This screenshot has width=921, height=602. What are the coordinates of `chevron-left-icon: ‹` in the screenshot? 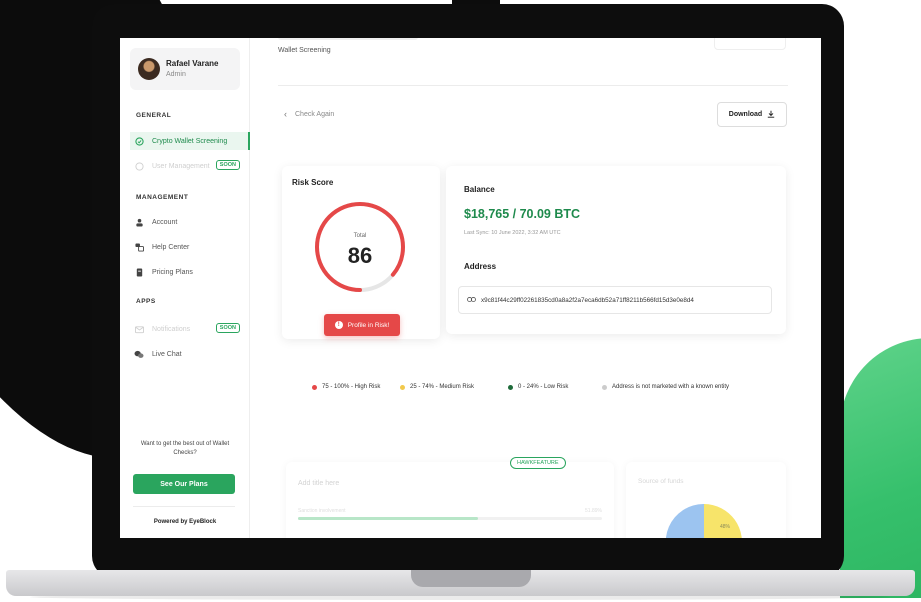 It's located at (285, 114).